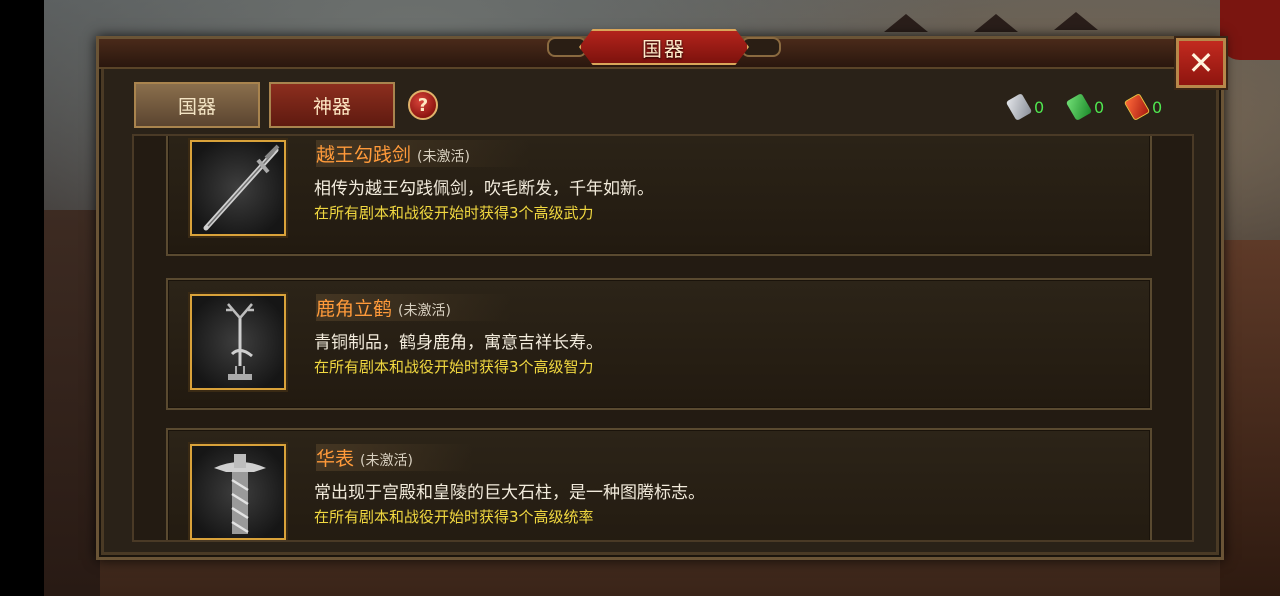  I want to click on item-effect: 在所有剧本和战役开始时获得3个高级武力, so click(454, 213).